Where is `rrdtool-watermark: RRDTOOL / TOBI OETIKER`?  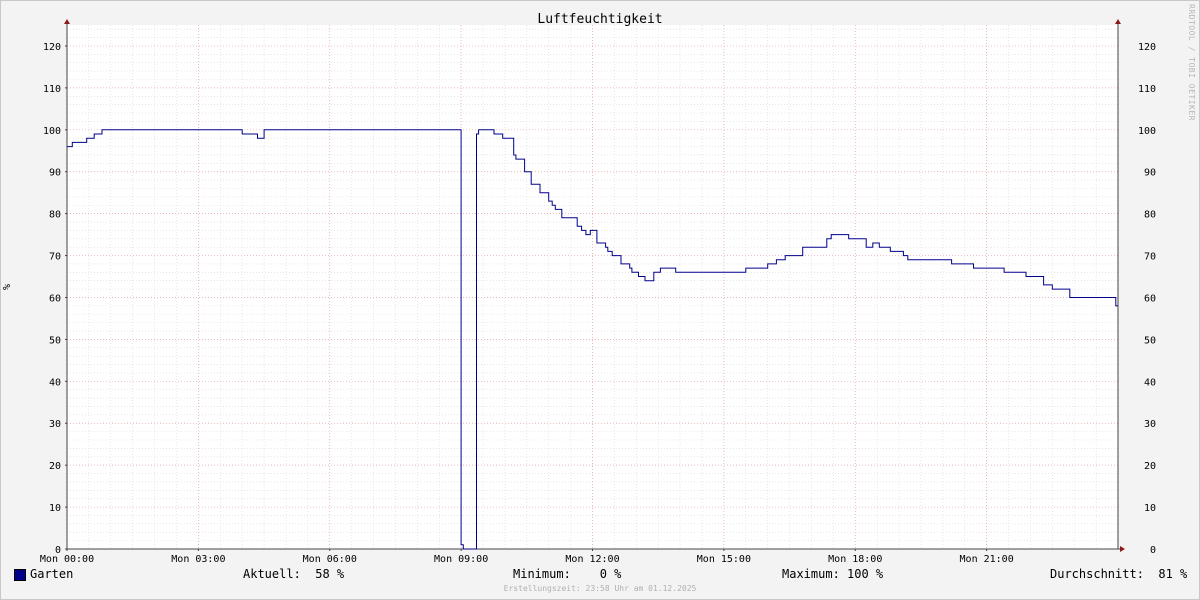 rrdtool-watermark: RRDTOOL / TOBI OETIKER is located at coordinates (1191, 62).